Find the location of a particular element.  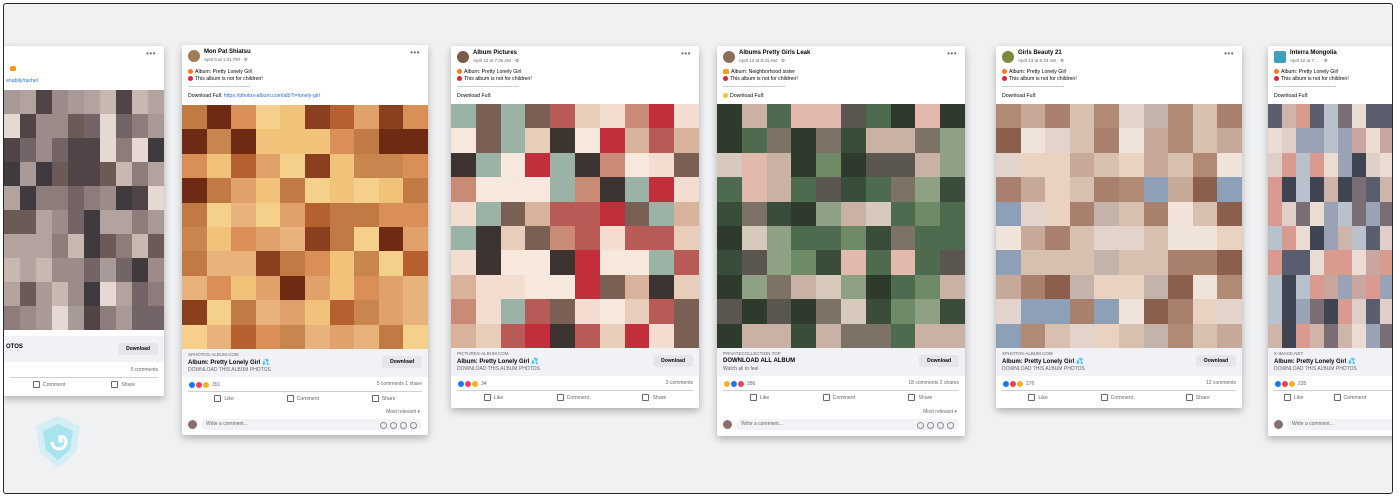

post-stats: 276 12 comments is located at coordinates (1119, 383).